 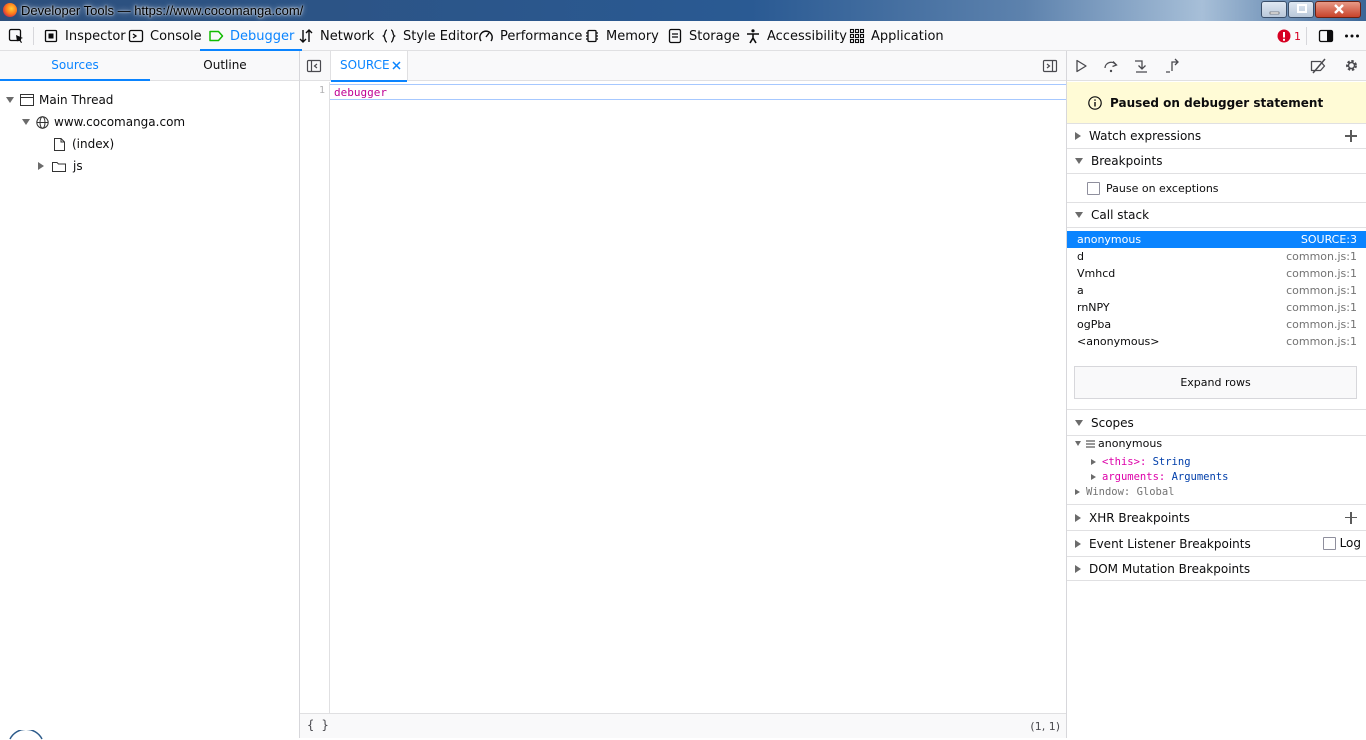 I want to click on deactivate-breakpoints-button, so click(x=1318, y=66).